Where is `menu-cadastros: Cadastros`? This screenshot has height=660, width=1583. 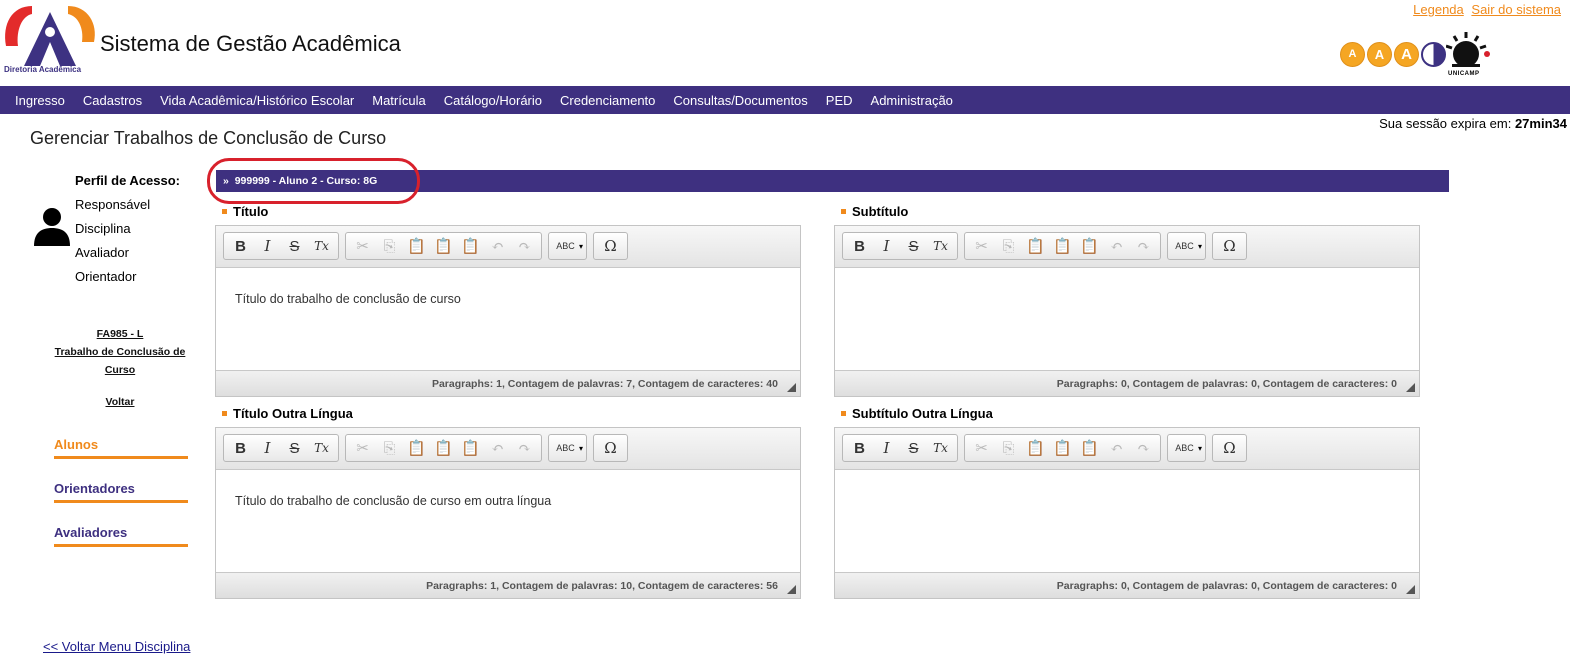
menu-cadastros: Cadastros is located at coordinates (112, 100).